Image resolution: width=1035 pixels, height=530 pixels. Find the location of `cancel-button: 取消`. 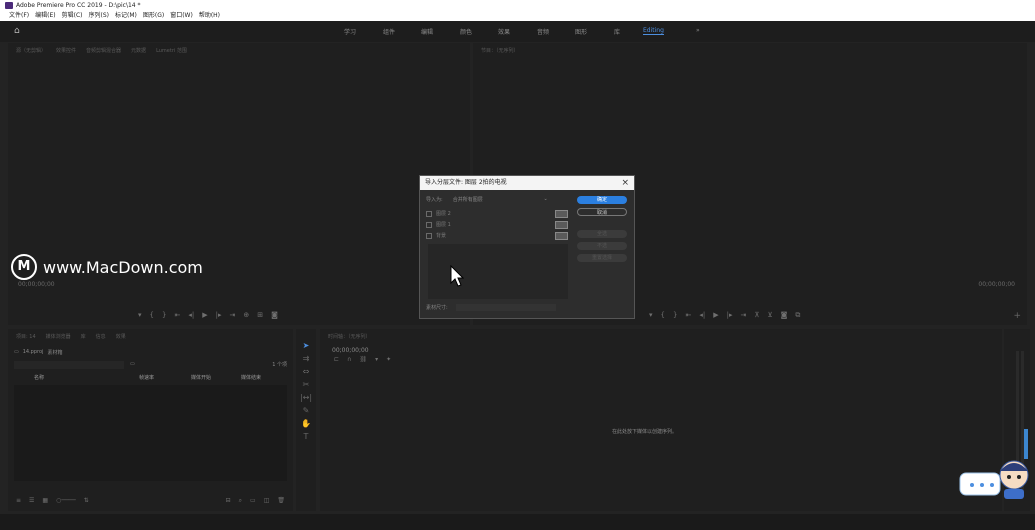

cancel-button: 取消 is located at coordinates (602, 212).